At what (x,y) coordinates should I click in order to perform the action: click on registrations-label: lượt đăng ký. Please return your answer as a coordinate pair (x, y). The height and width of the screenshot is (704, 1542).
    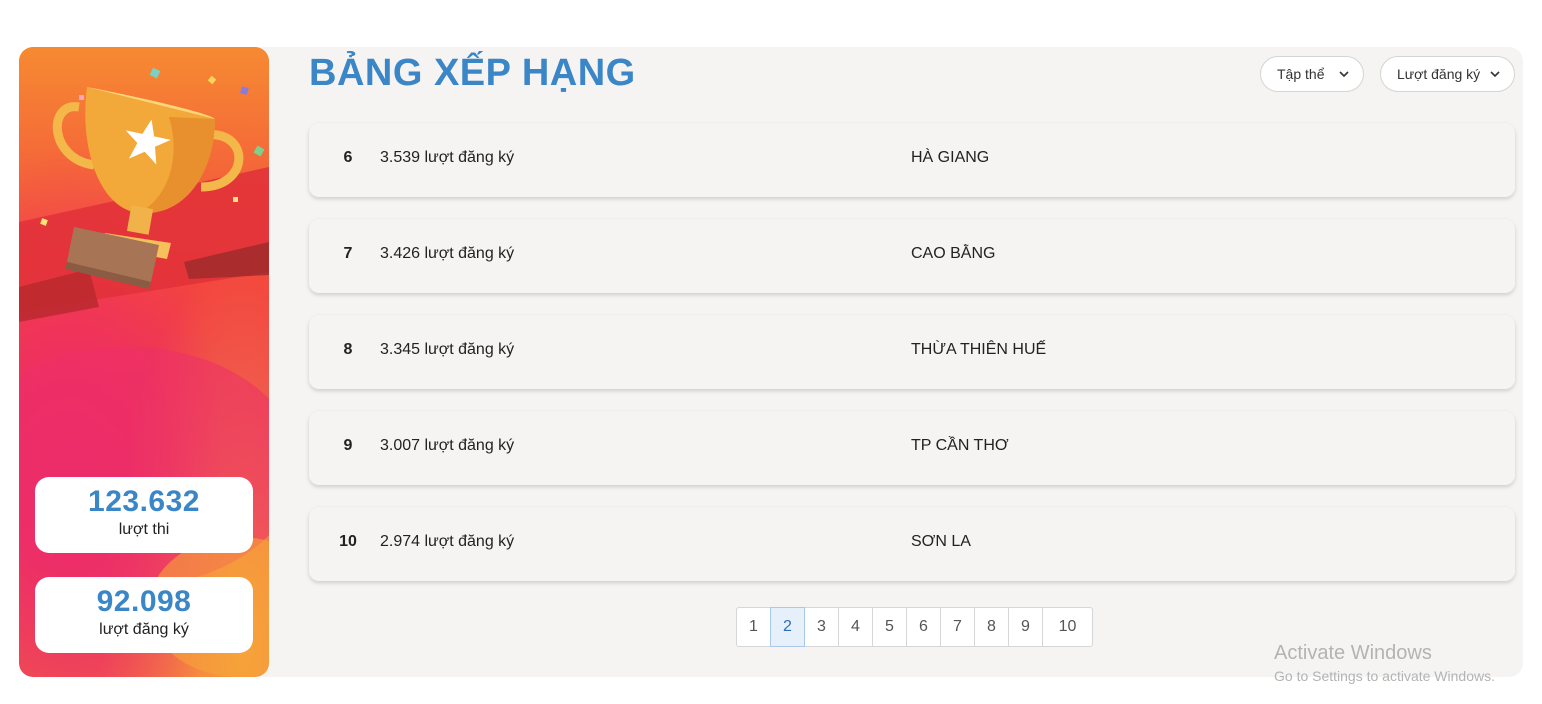
    Looking at the image, I should click on (144, 629).